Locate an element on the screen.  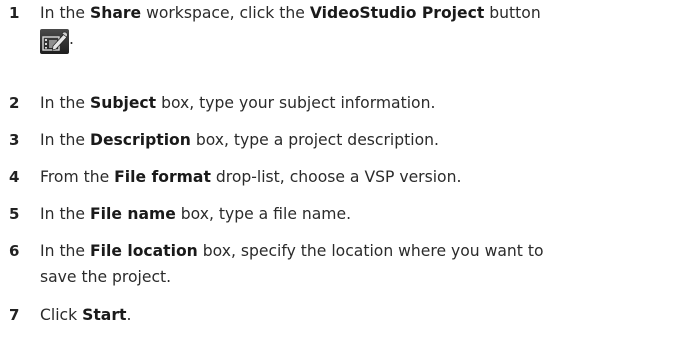
ui-term-subject: Subject is located at coordinates (123, 103).